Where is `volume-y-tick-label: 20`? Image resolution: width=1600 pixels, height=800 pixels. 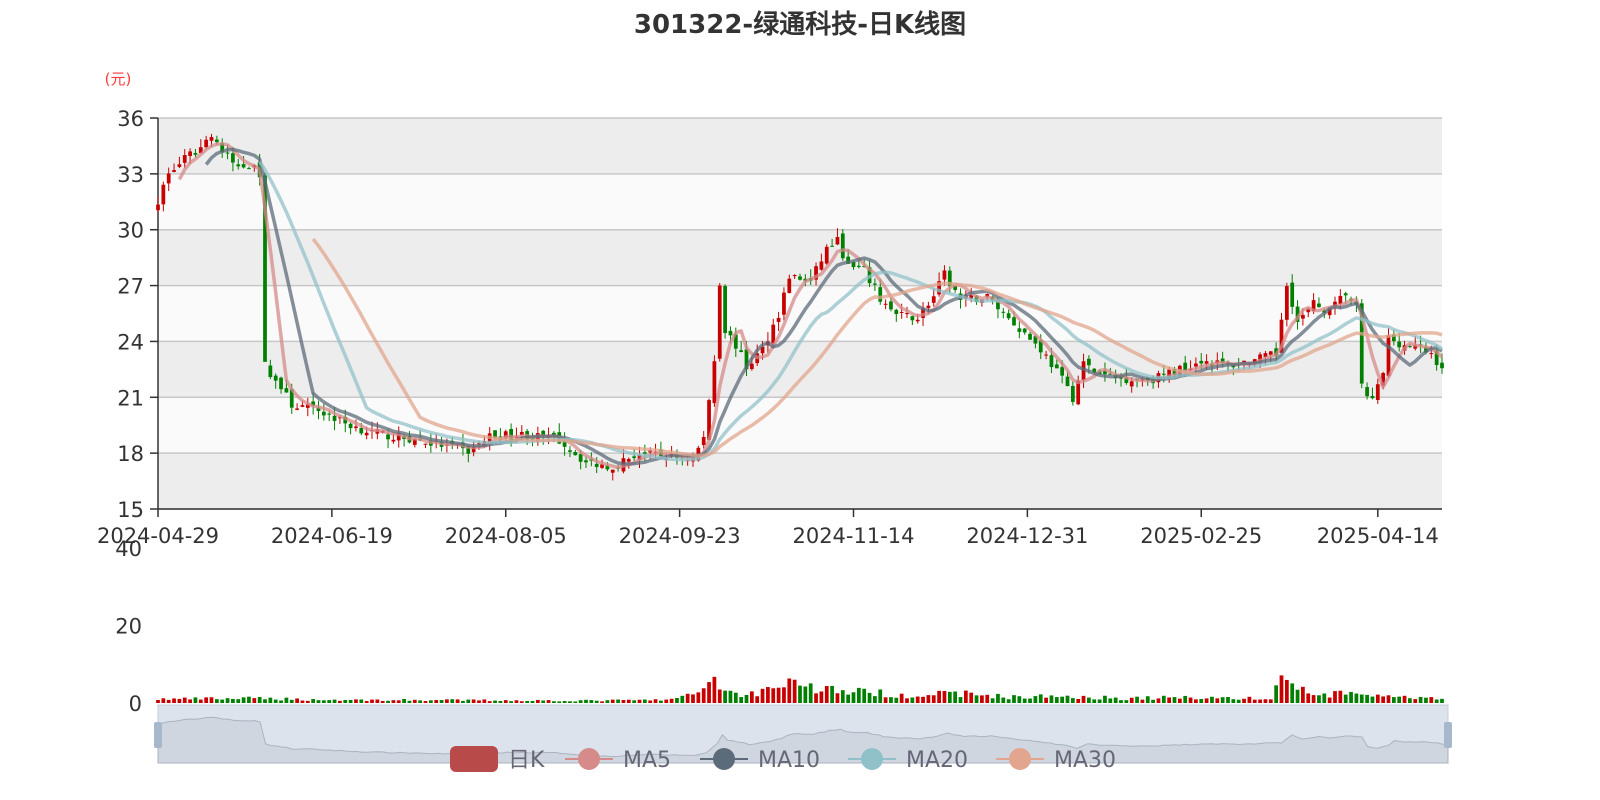 volume-y-tick-label: 20 is located at coordinates (128, 627).